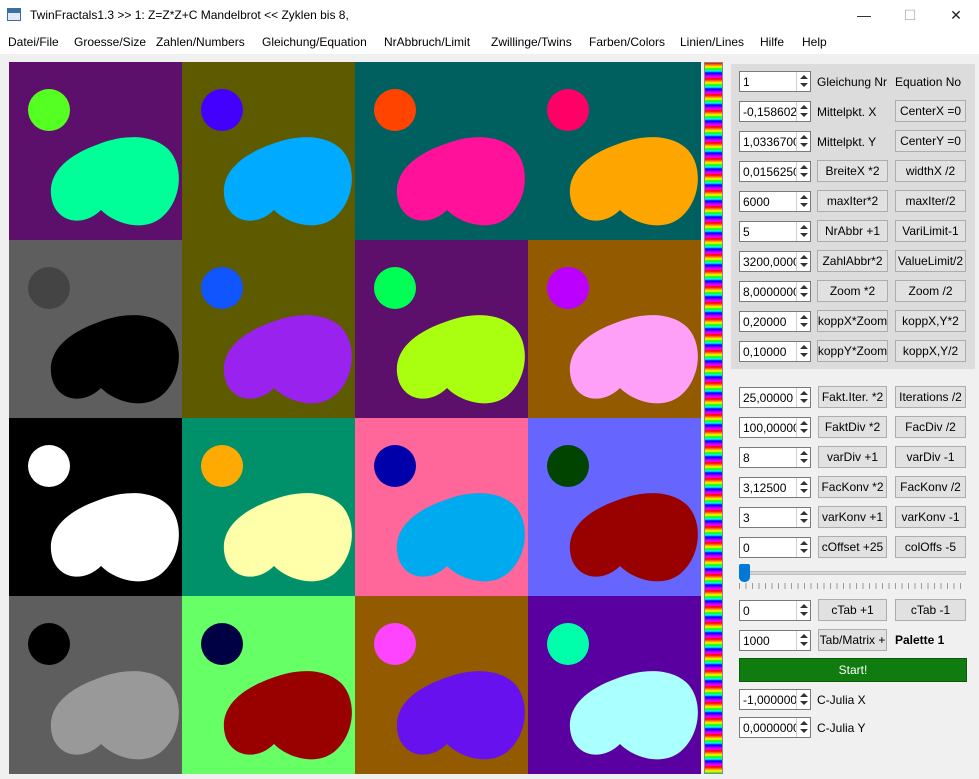  What do you see at coordinates (852, 573) in the screenshot?
I see `color-offset-slider-track` at bounding box center [852, 573].